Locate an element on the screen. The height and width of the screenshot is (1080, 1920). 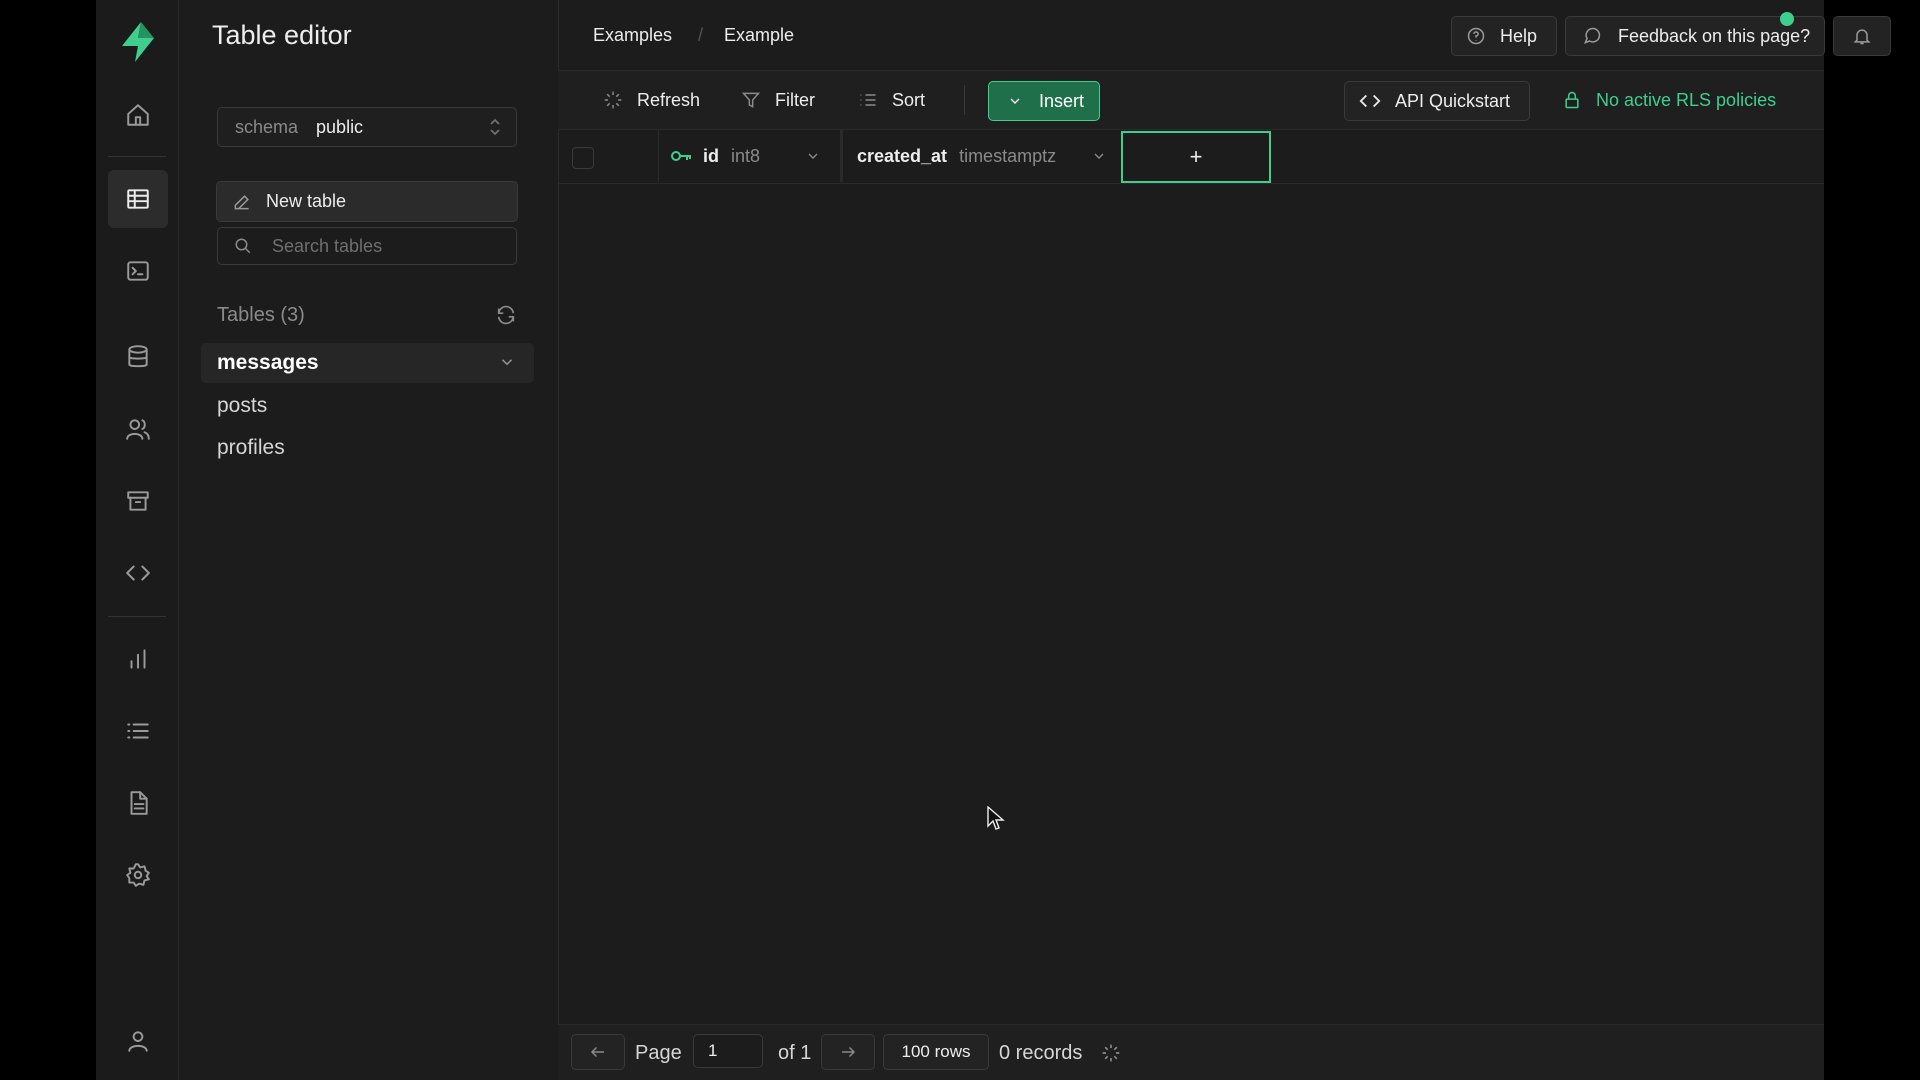
notifications-button is located at coordinates (1862, 36).